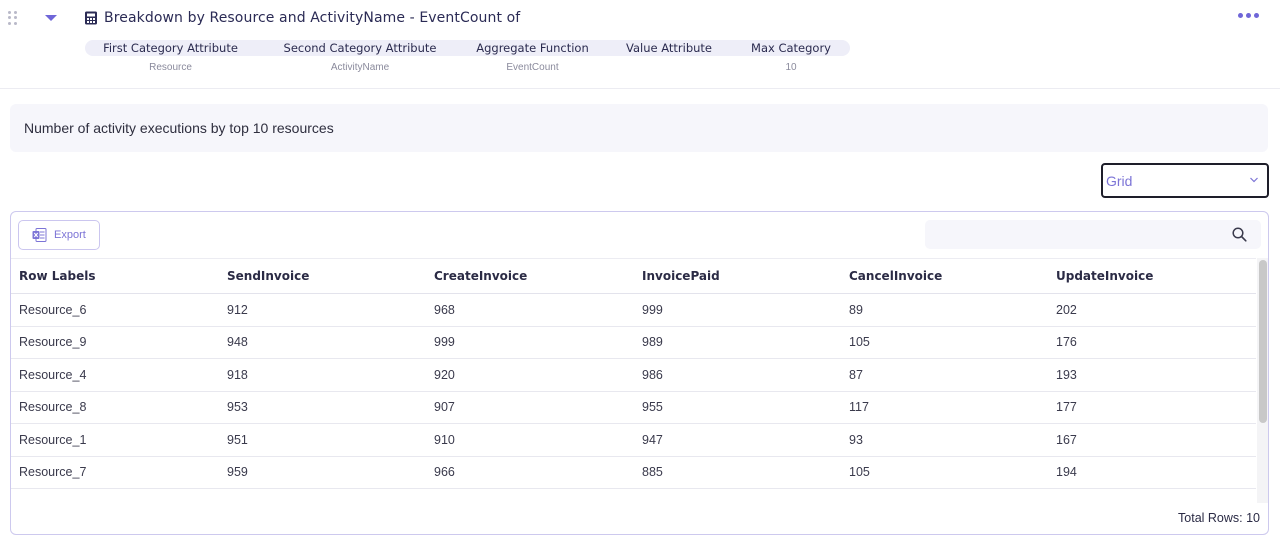  I want to click on table-cell: 986, so click(737, 375).